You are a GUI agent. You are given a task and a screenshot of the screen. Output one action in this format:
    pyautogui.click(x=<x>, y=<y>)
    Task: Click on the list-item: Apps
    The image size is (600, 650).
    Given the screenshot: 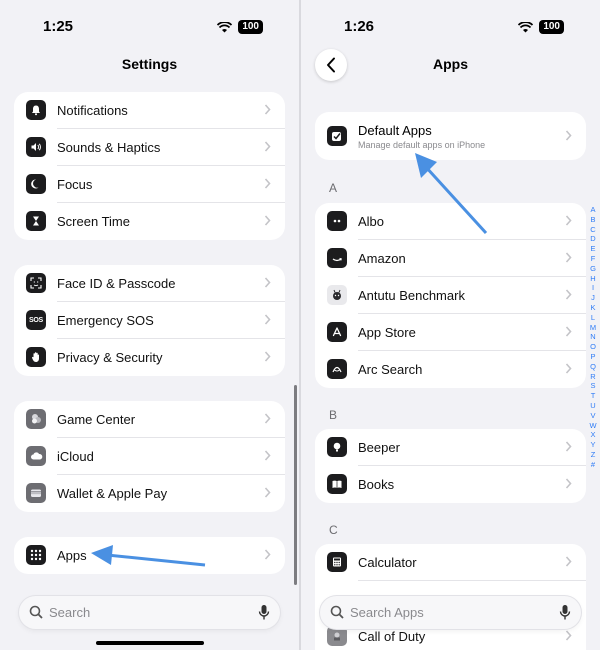 What is the action you would take?
    pyautogui.click(x=149, y=555)
    